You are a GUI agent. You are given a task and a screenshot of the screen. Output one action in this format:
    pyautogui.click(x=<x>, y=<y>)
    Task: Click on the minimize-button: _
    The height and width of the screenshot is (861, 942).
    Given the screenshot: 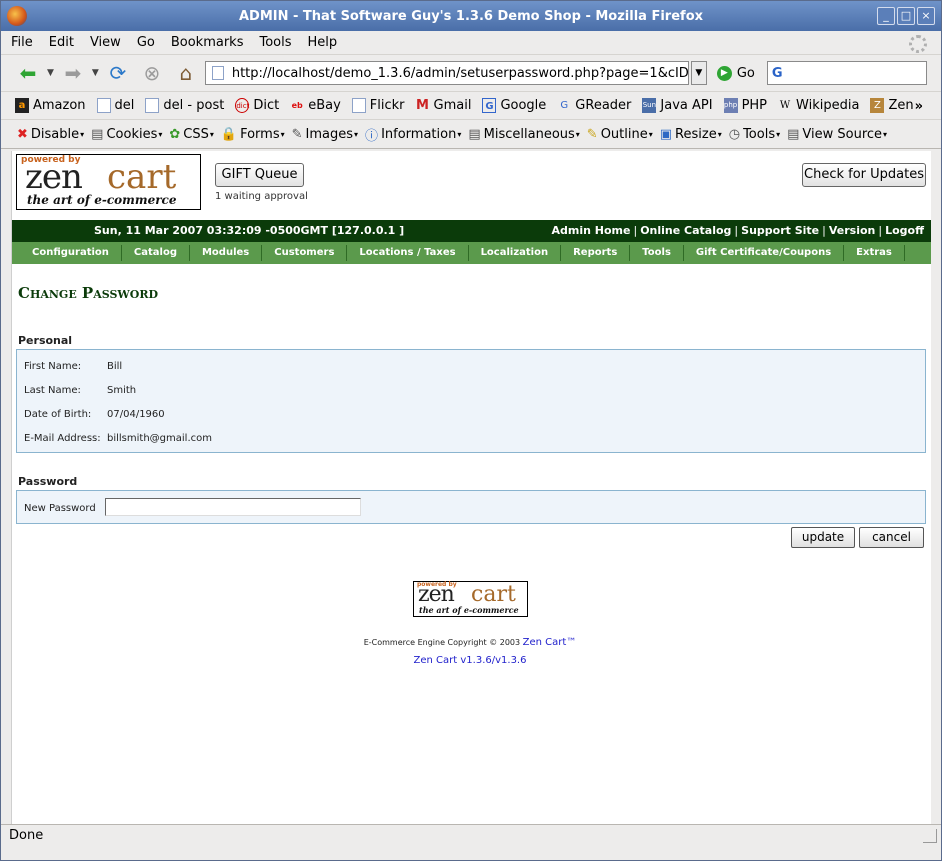 What is the action you would take?
    pyautogui.click(x=886, y=16)
    